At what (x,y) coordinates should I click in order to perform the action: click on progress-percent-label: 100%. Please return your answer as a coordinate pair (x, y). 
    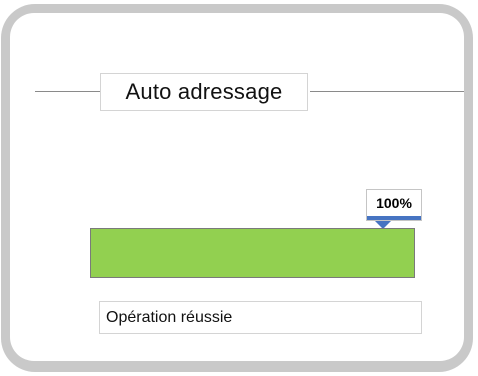
    Looking at the image, I should click on (394, 203).